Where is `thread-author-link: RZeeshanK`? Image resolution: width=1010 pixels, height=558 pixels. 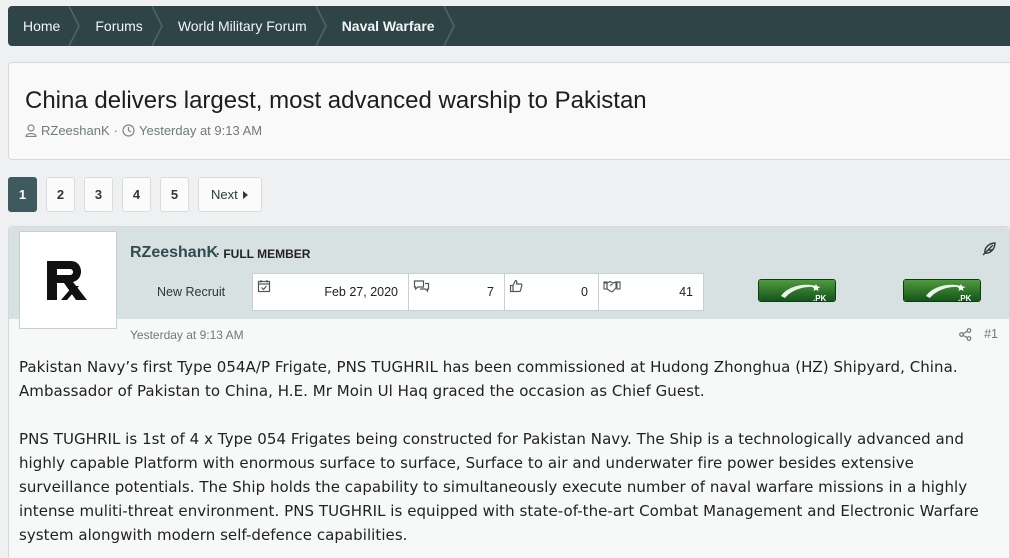
thread-author-link: RZeeshanK is located at coordinates (75, 130).